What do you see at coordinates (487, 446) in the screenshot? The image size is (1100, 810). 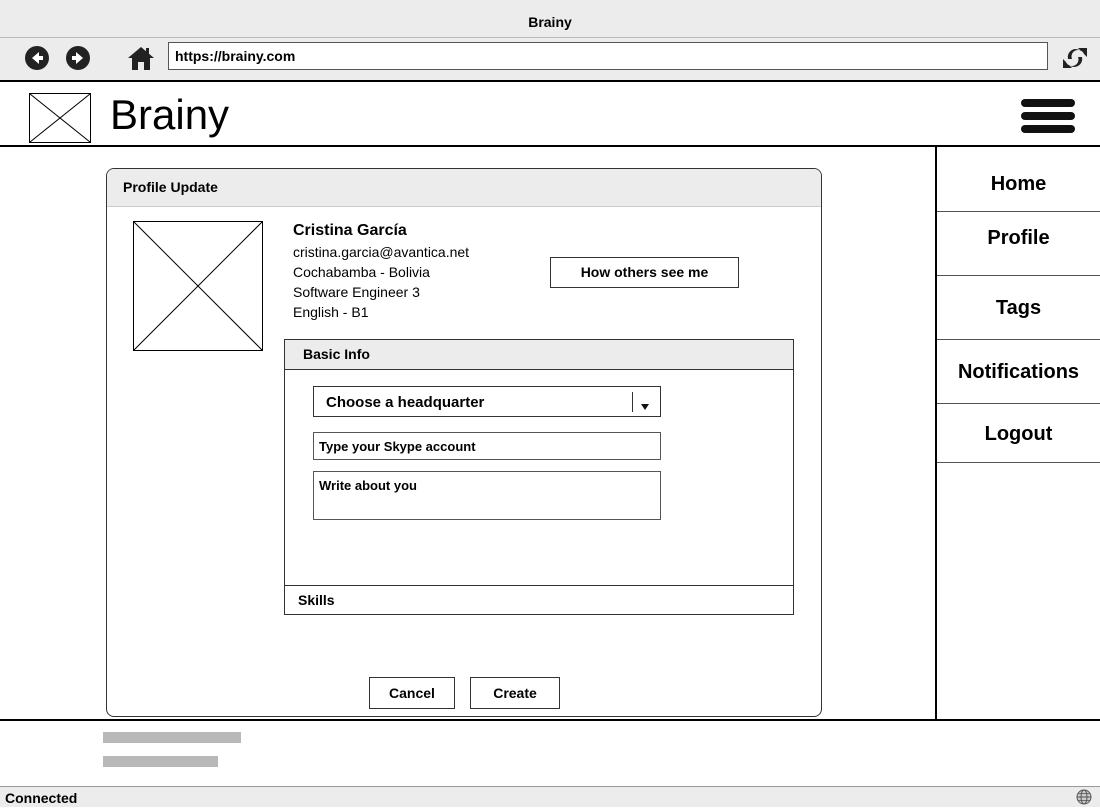 I see `skype-account-input: Type your Skype account` at bounding box center [487, 446].